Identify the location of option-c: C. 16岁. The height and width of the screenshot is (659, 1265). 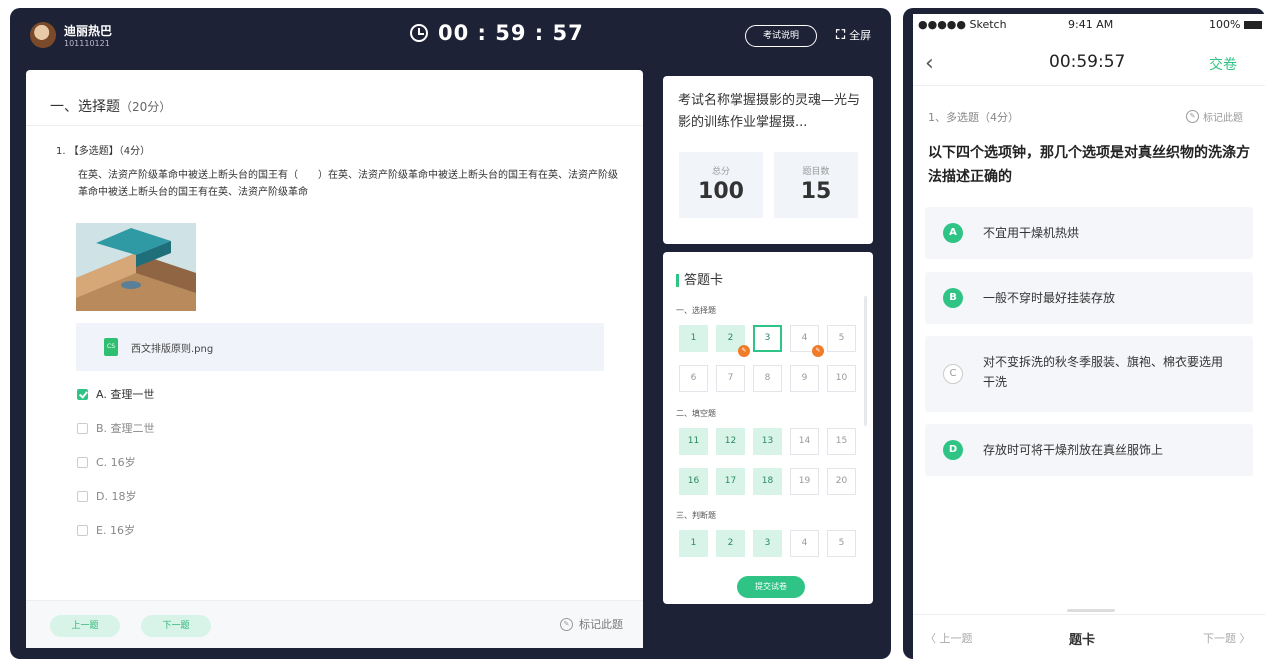
(116, 462).